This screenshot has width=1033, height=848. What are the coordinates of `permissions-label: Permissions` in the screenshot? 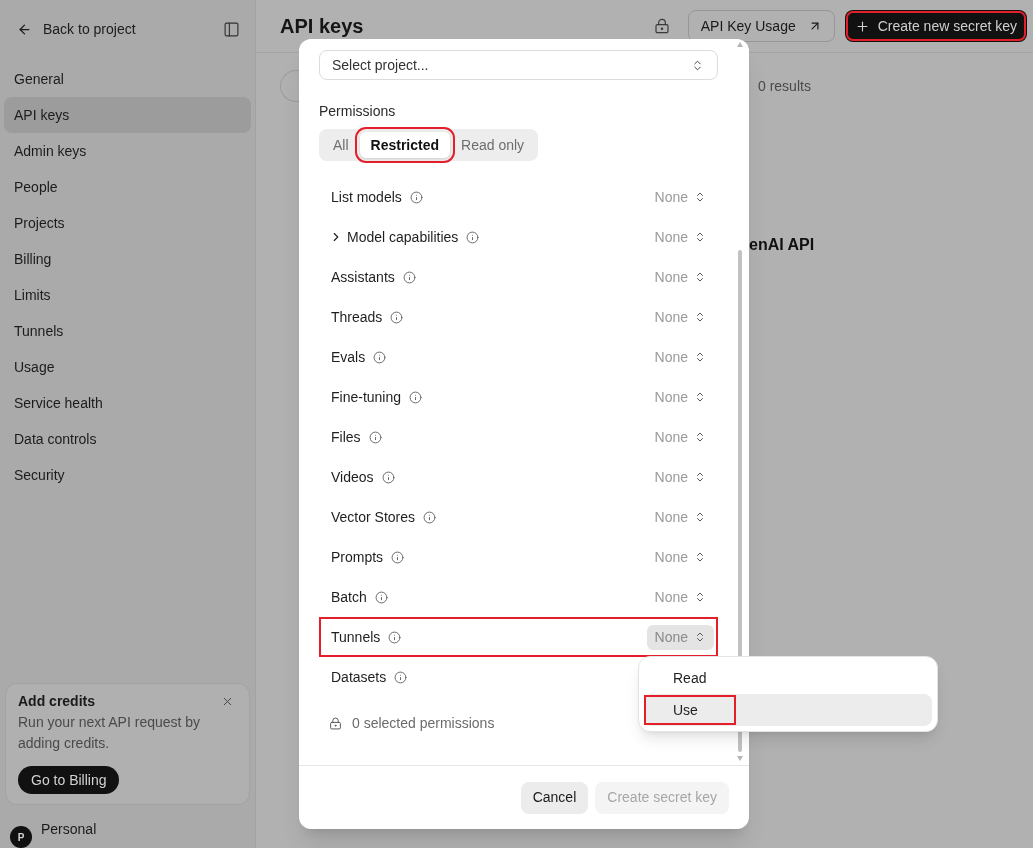 It's located at (358, 111).